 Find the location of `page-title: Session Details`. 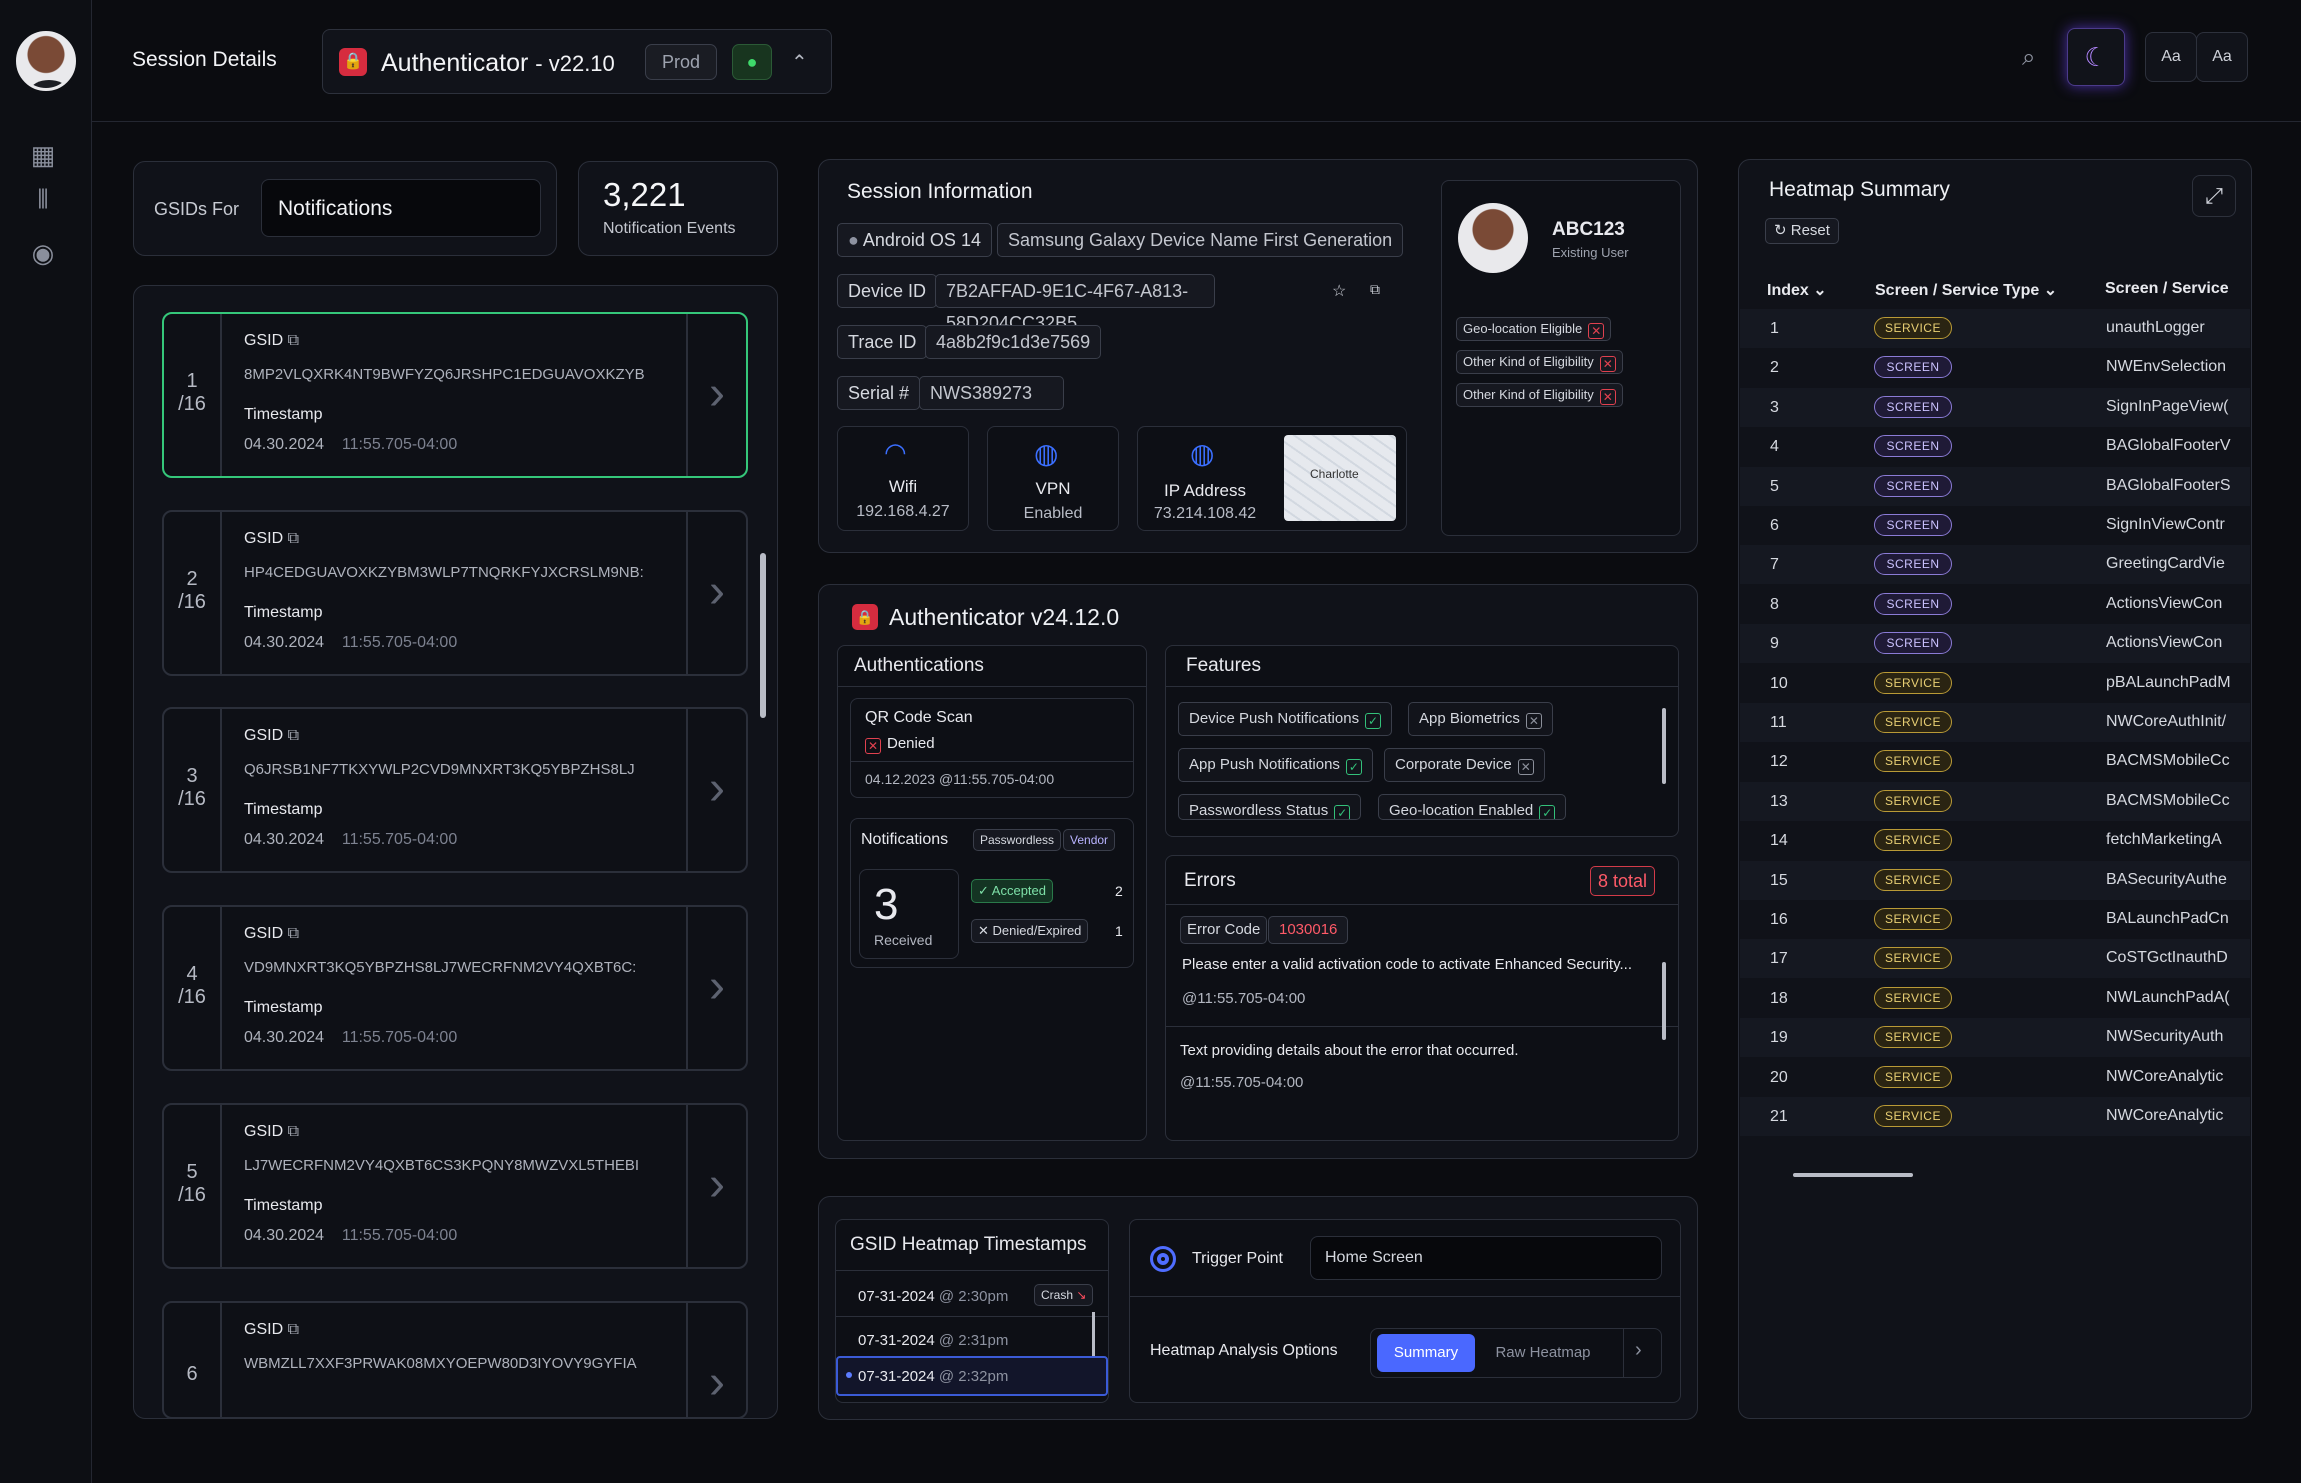

page-title: Session Details is located at coordinates (204, 59).